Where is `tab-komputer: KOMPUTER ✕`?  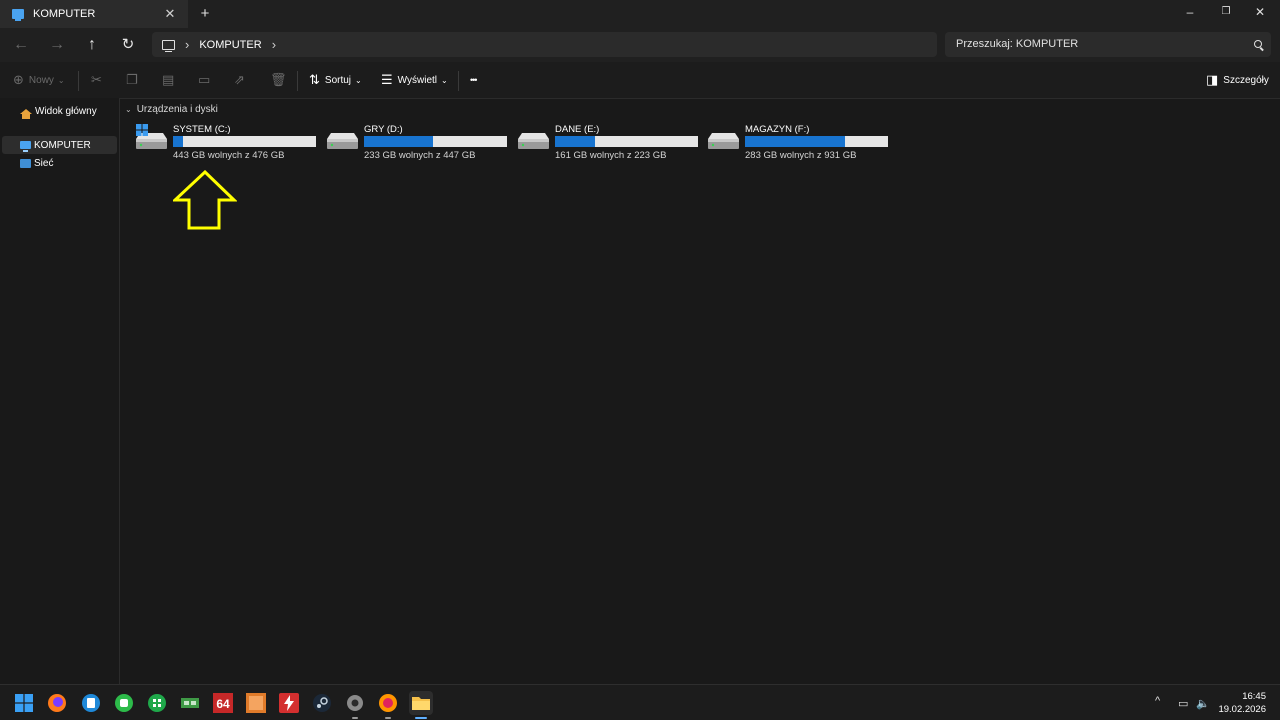 tab-komputer: KOMPUTER ✕ is located at coordinates (94, 14).